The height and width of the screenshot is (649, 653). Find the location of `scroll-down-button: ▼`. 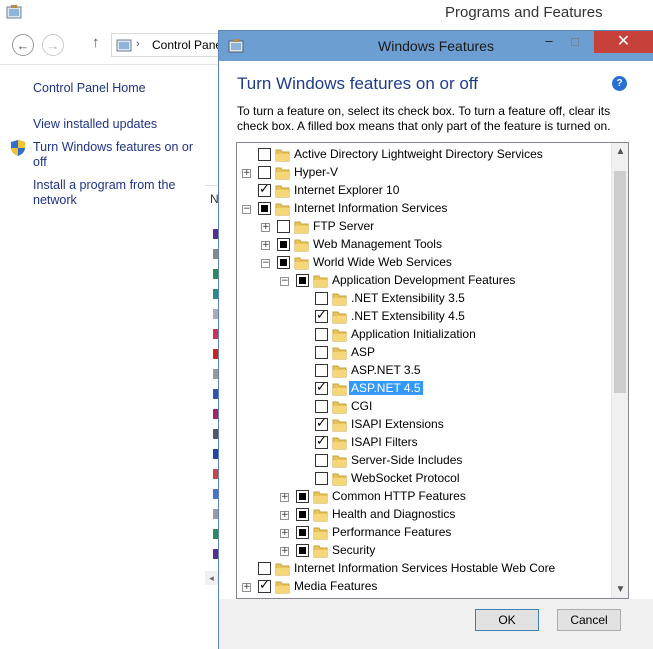

scroll-down-button: ▼ is located at coordinates (620, 589).